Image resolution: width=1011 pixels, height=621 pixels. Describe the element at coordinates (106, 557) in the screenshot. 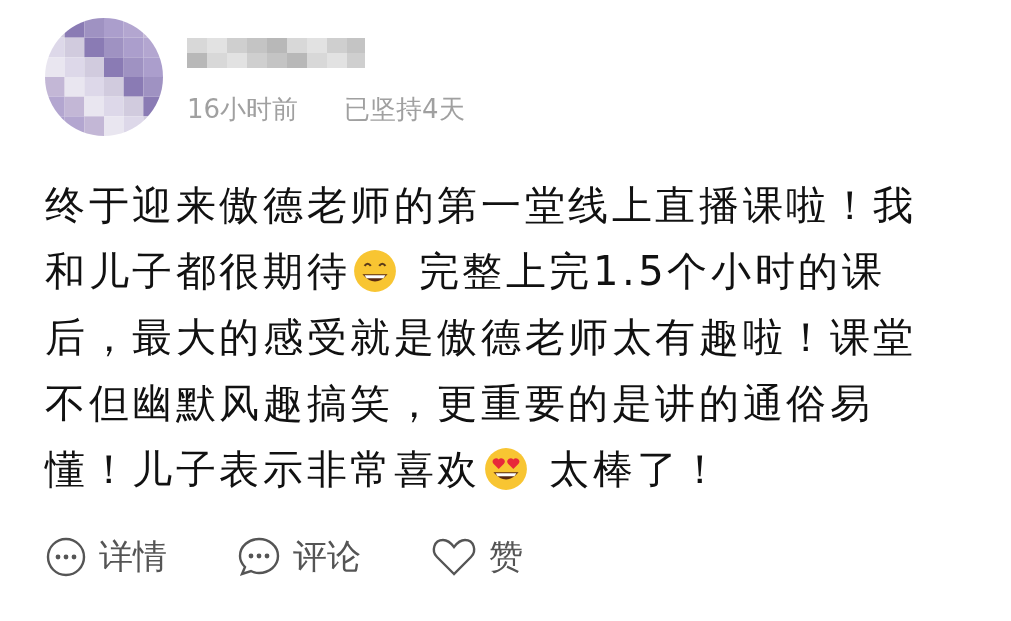

I see `details-button: 详情` at that location.